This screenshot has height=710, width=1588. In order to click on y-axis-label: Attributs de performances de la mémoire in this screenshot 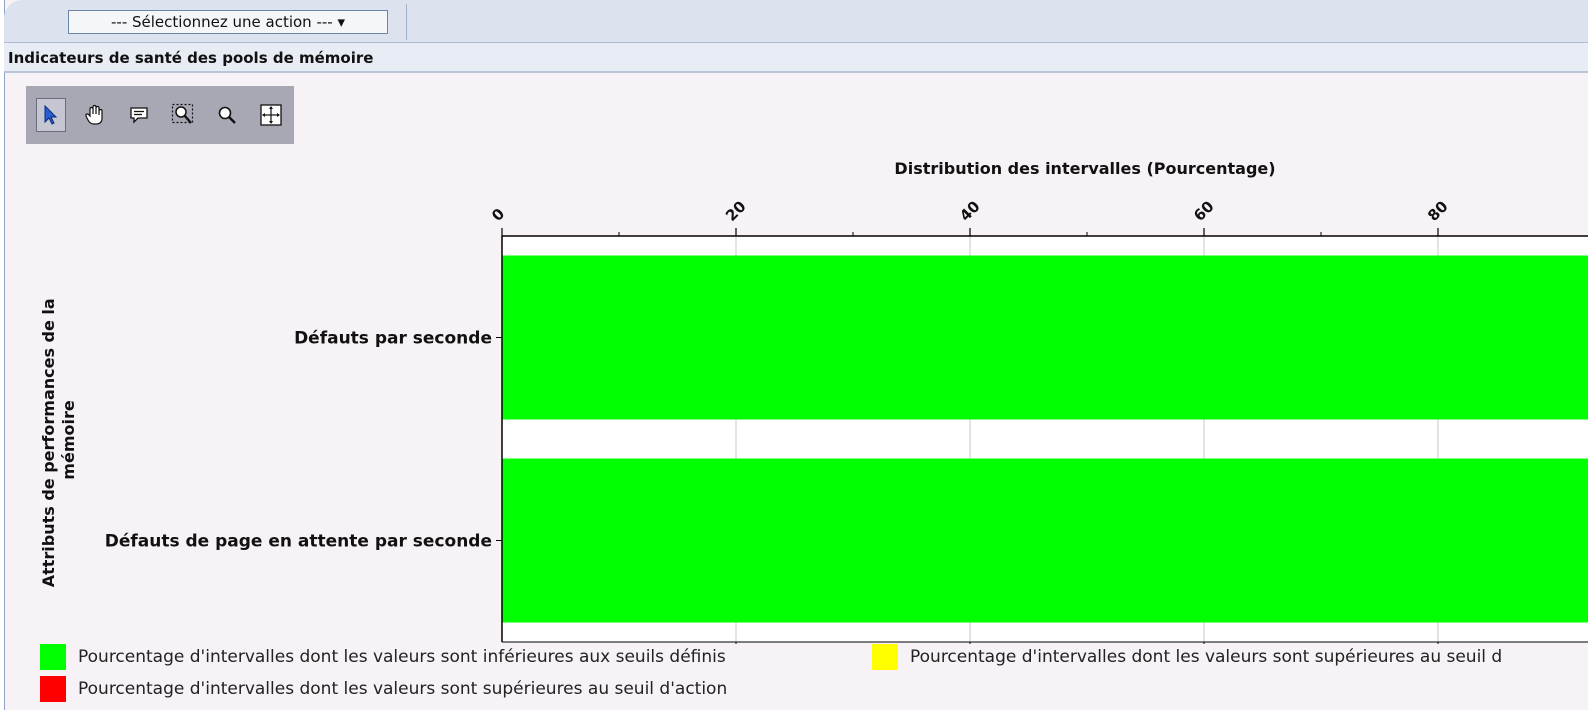, I will do `click(58, 440)`.